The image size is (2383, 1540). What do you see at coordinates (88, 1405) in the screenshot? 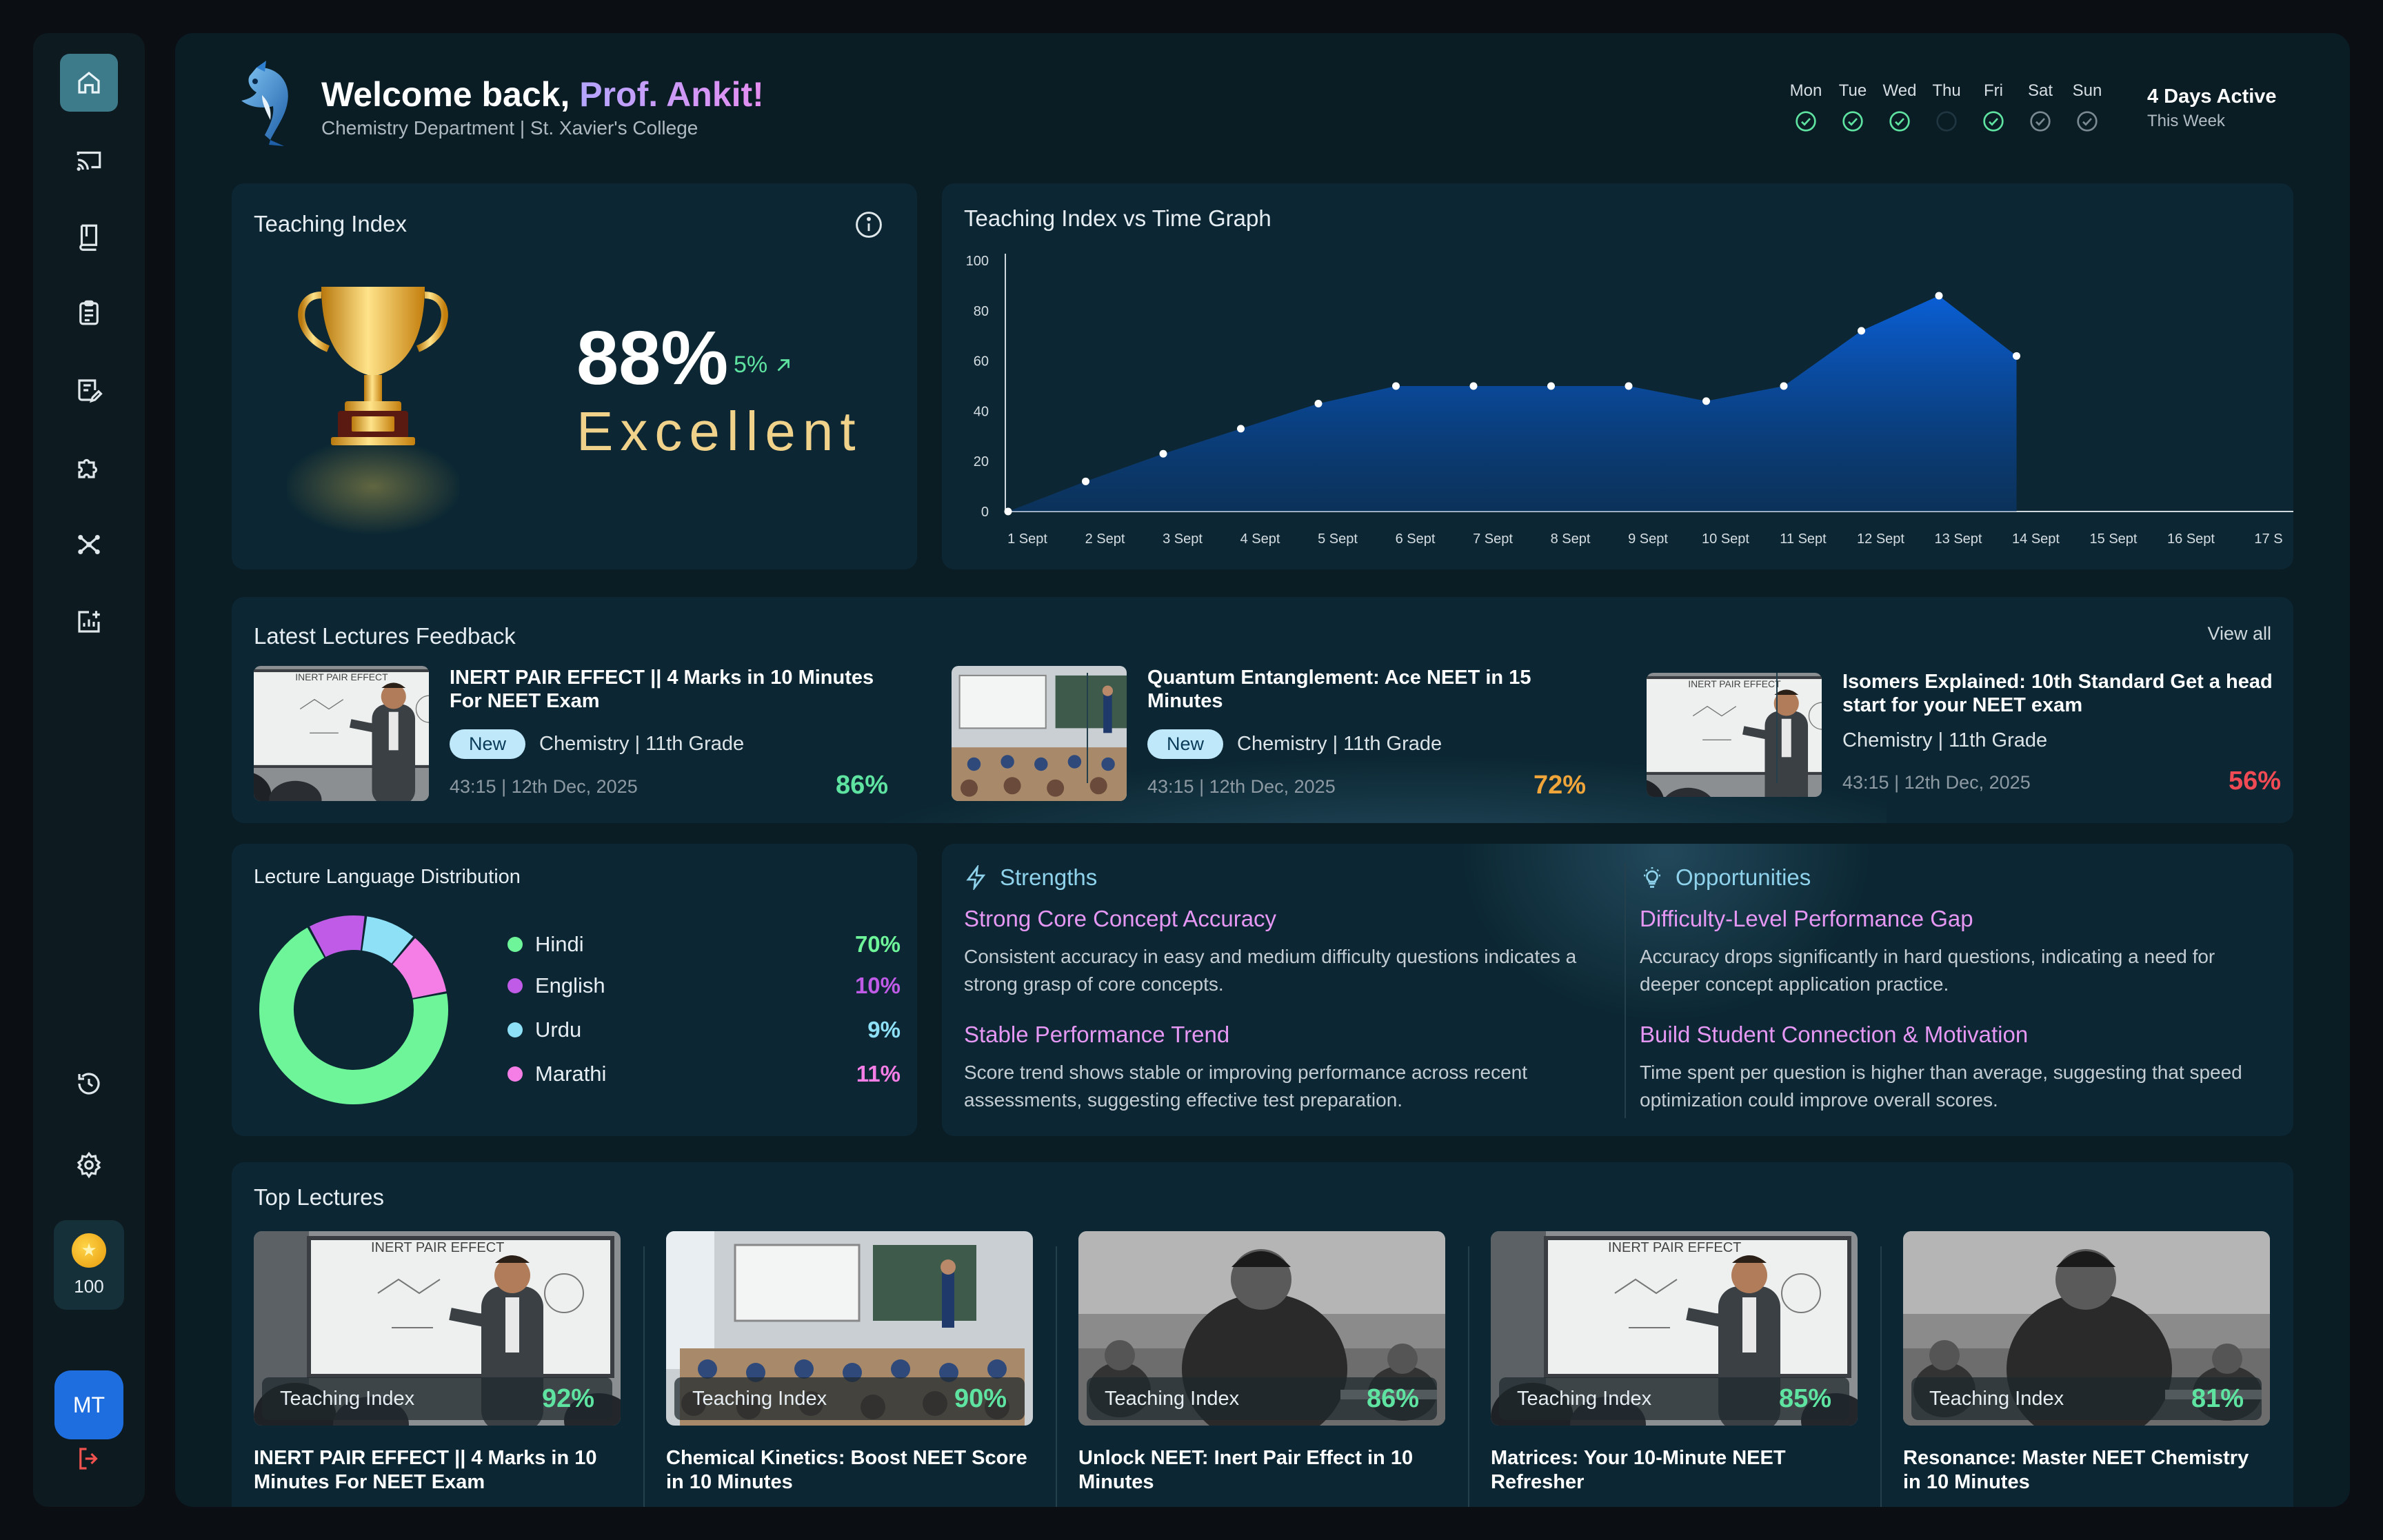
I see `avatar: MT` at bounding box center [88, 1405].